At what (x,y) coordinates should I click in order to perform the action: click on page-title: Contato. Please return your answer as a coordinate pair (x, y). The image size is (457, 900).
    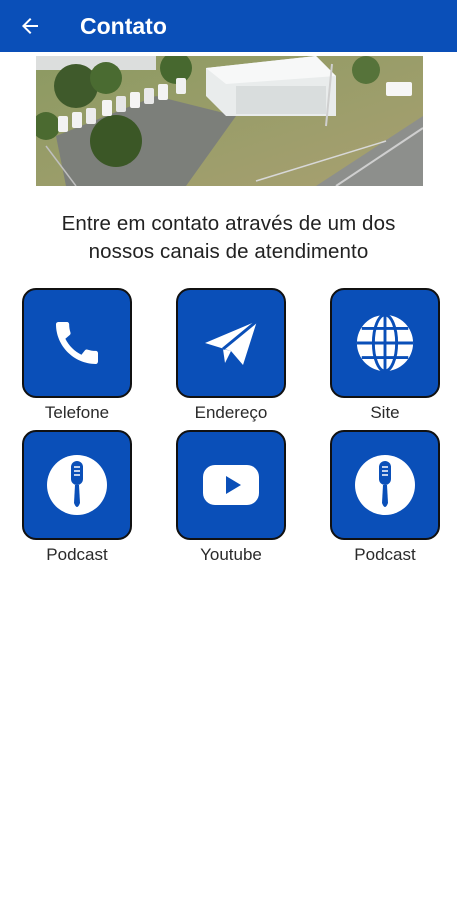
    Looking at the image, I should click on (123, 25).